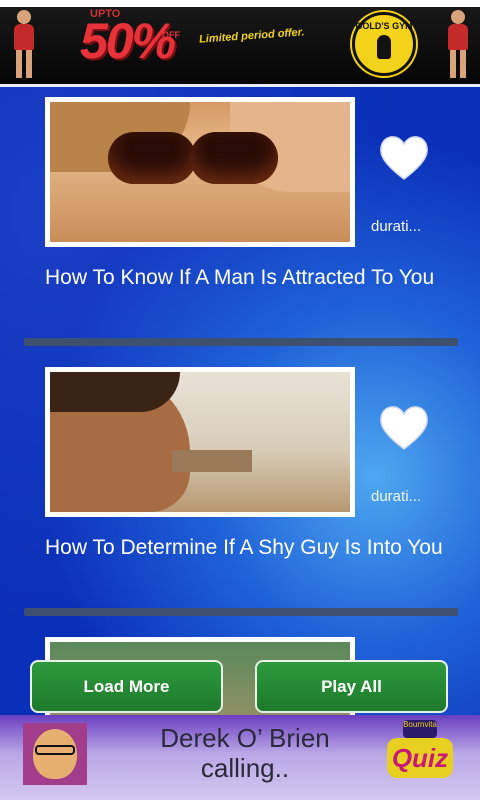 This screenshot has width=480, height=800. What do you see at coordinates (240, 3) in the screenshot?
I see `status-strip` at bounding box center [240, 3].